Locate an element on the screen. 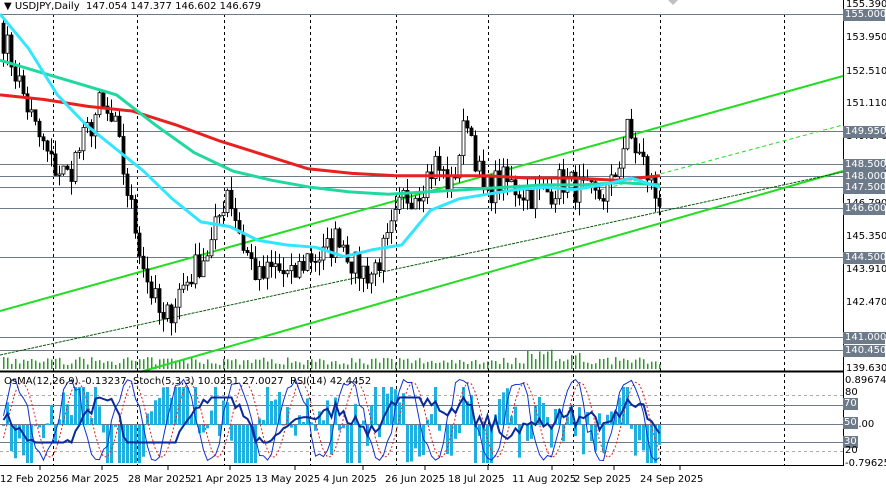 The height and width of the screenshot is (488, 886). date-label: 21 Apr 2025 is located at coordinates (221, 479).